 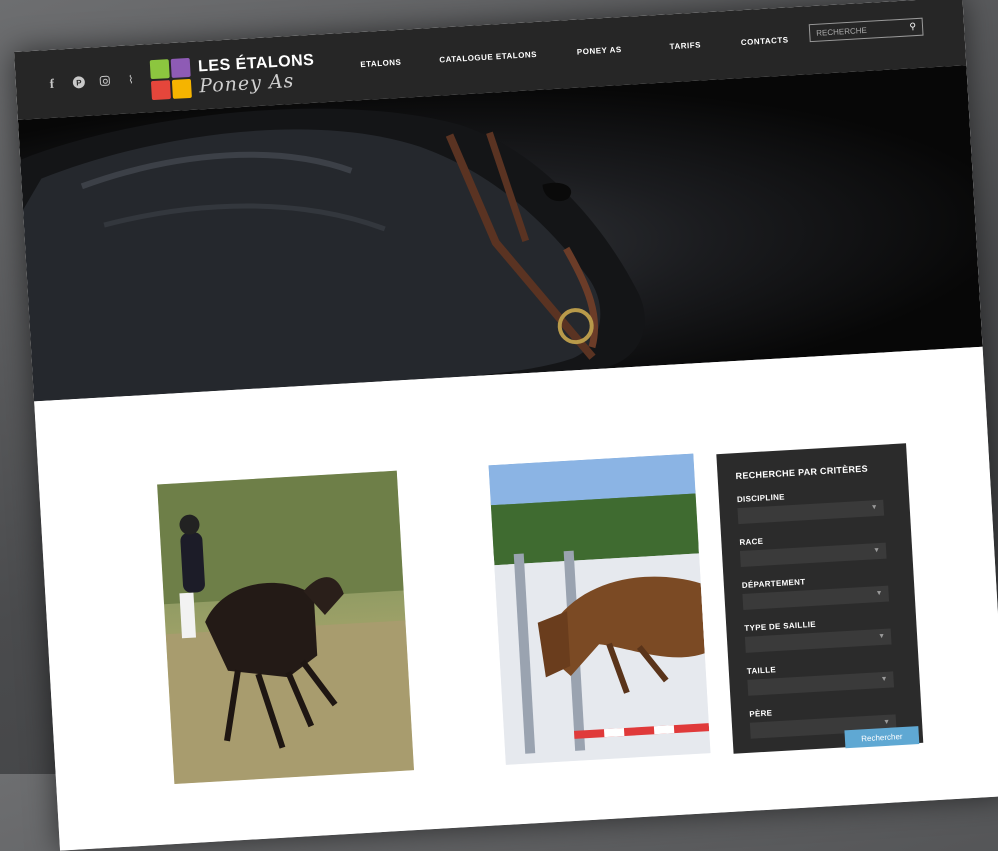 I want to click on pinterest-icon: P, so click(x=79, y=82).